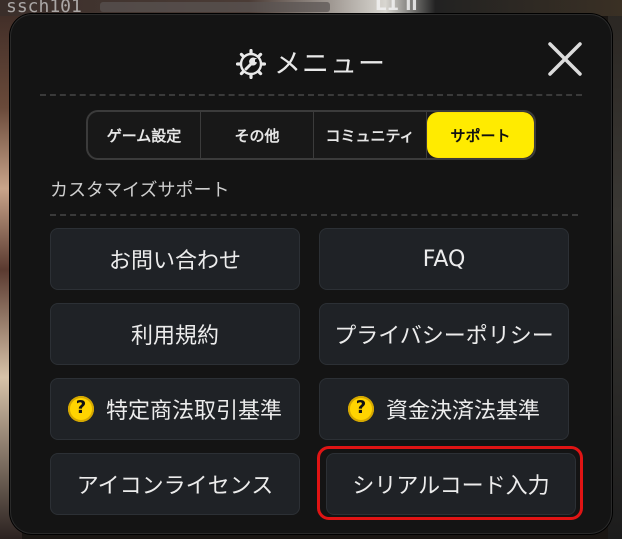 Image resolution: width=622 pixels, height=539 pixels. I want to click on button-label: FAQ, so click(444, 259).